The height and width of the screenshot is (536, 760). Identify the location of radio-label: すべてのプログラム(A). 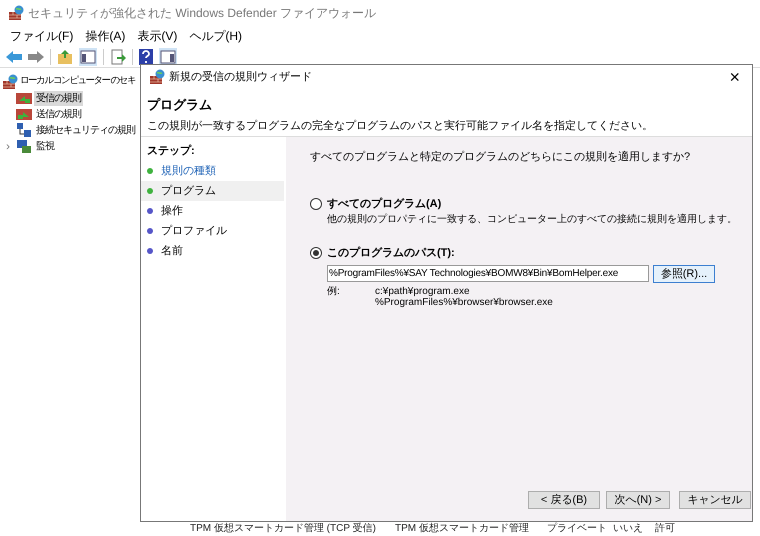
(384, 204).